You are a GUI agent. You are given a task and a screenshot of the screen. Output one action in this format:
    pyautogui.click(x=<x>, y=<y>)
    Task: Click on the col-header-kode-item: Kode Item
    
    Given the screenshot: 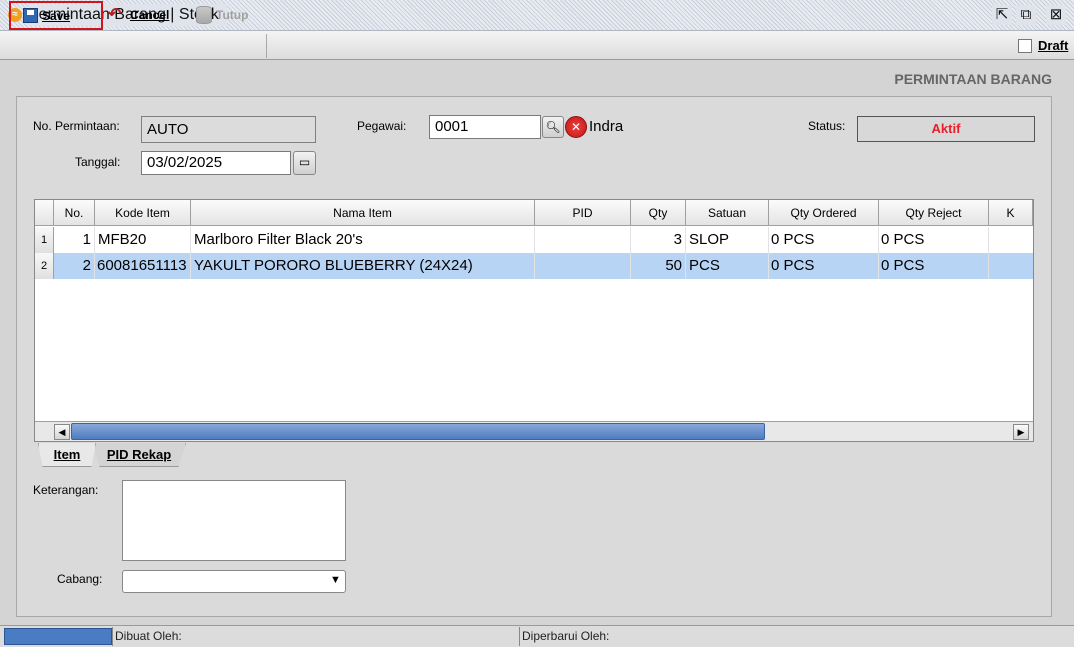 What is the action you would take?
    pyautogui.click(x=143, y=213)
    